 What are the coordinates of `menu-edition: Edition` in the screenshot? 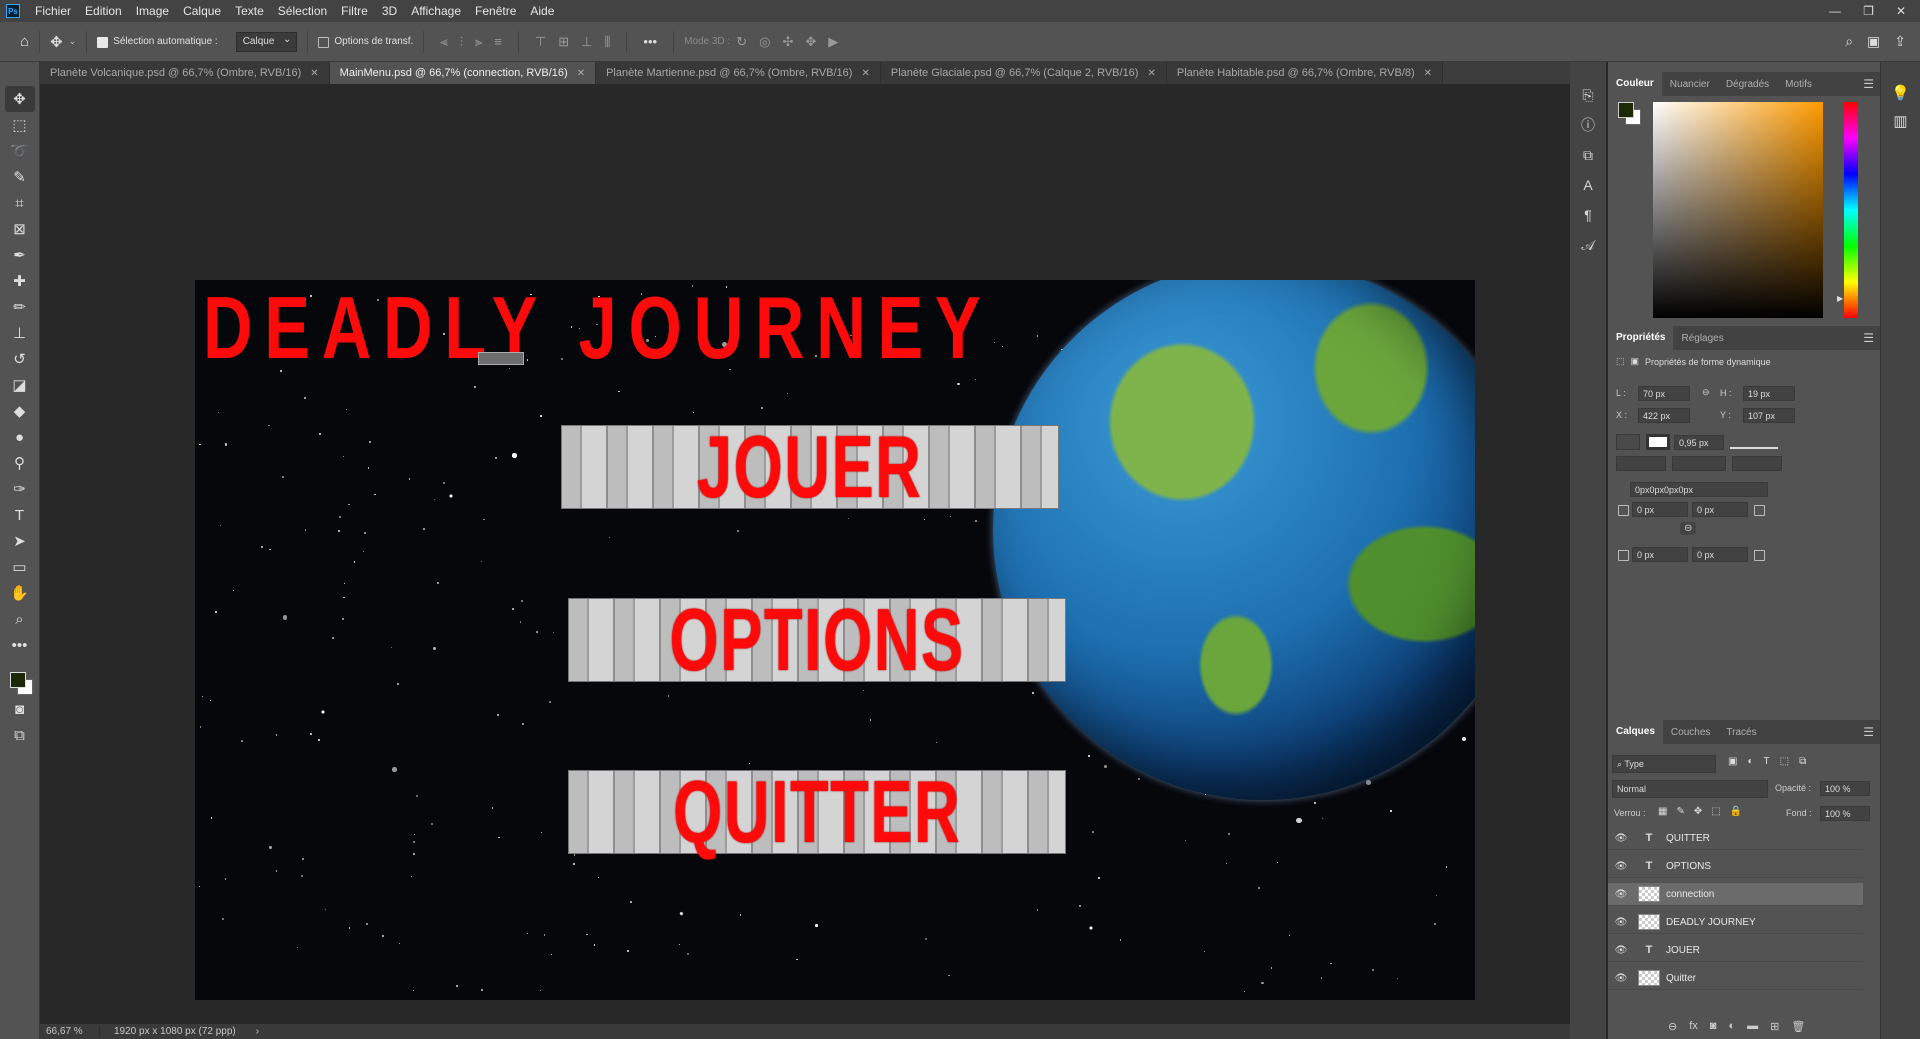 It's located at (103, 11).